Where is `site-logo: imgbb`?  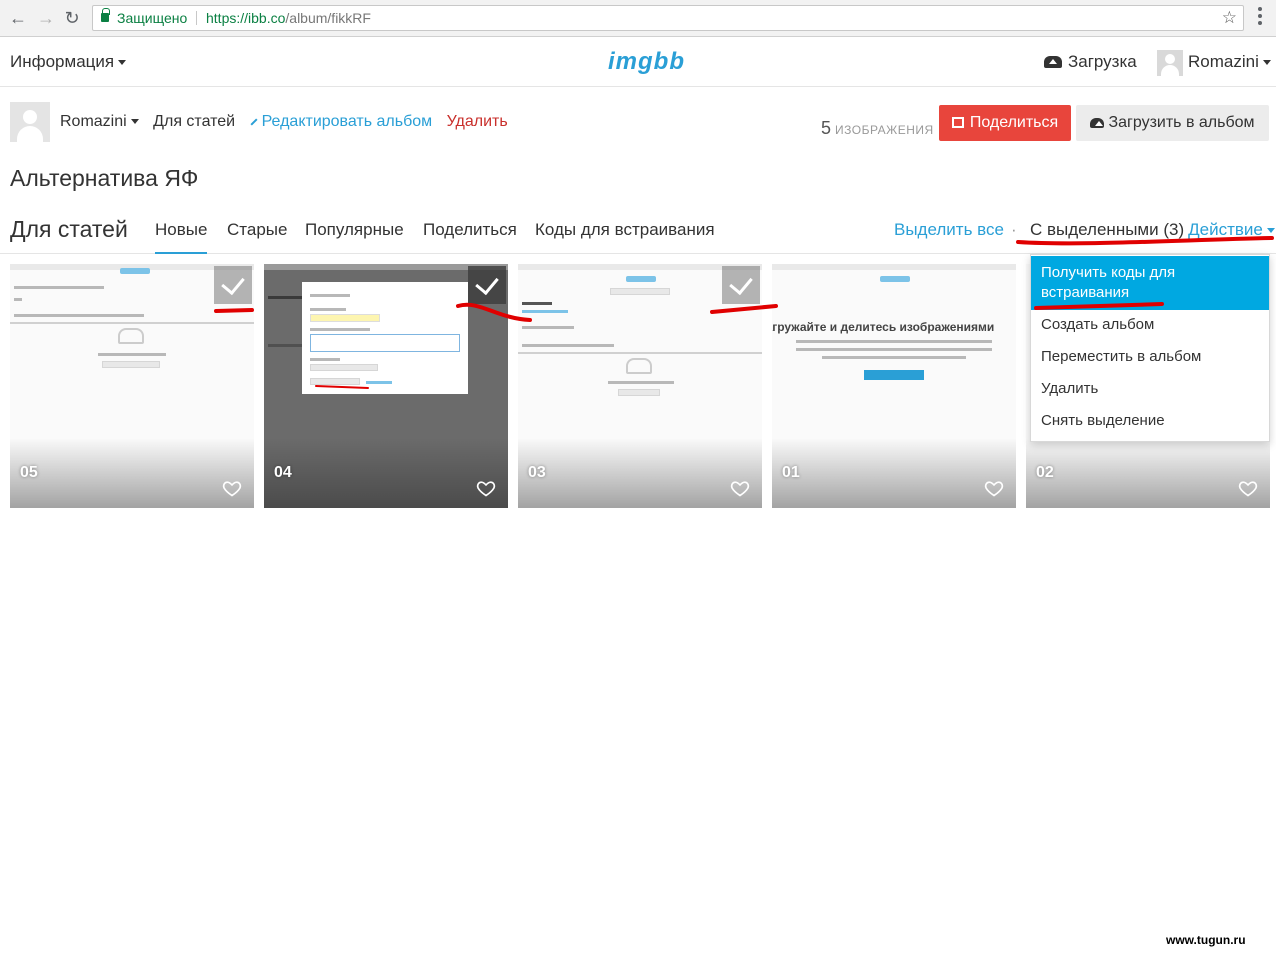 site-logo: imgbb is located at coordinates (646, 62).